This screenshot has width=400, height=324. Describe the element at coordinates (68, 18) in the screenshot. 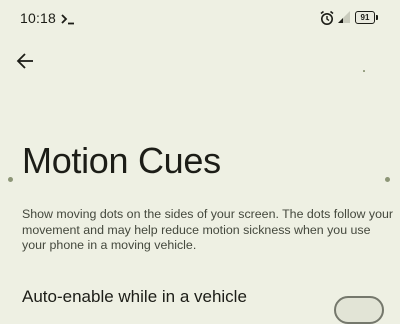

I see `terminal-icon` at that location.